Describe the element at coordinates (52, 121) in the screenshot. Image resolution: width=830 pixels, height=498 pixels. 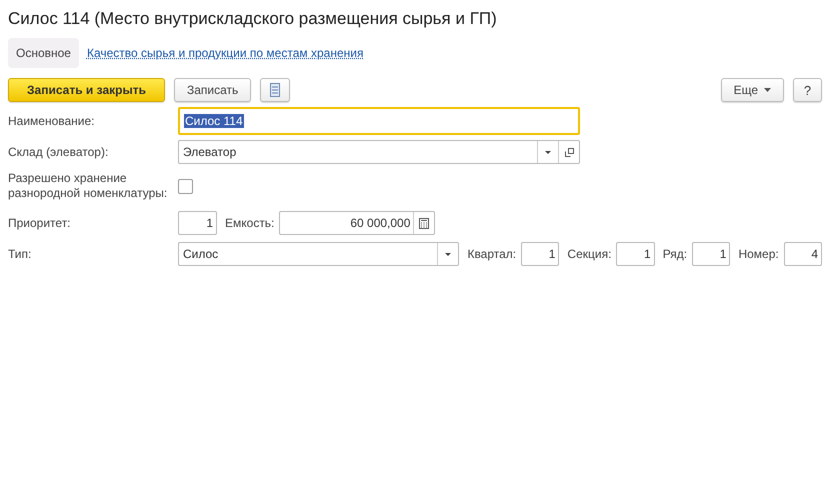
I see `field-label: Наименование:` at that location.